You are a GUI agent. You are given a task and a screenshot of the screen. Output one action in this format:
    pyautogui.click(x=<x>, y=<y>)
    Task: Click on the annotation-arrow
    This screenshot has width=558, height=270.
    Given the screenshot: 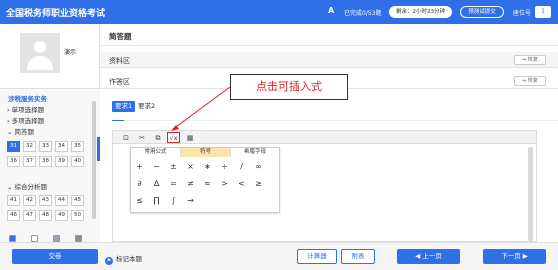 What is the action you would take?
    pyautogui.click(x=201, y=108)
    